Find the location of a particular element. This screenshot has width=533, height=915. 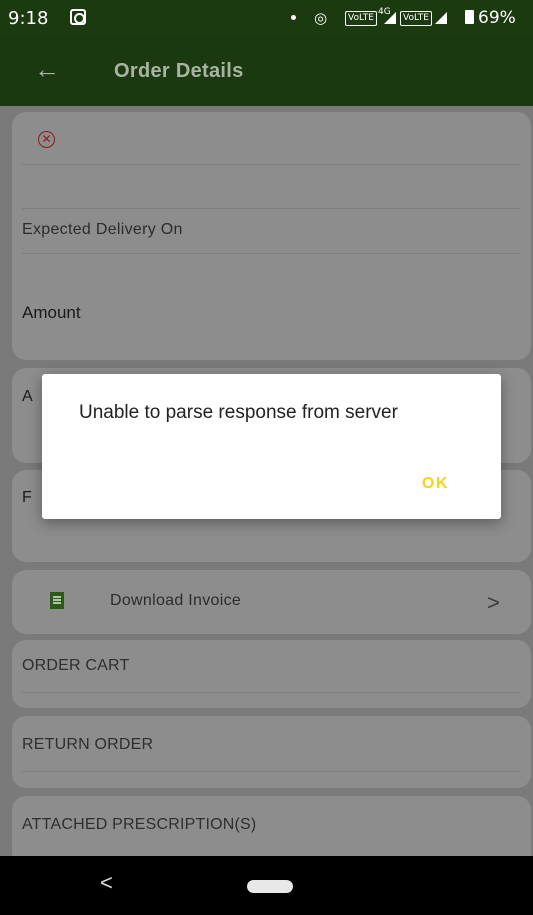

dialog-message: Unable to parse response from server is located at coordinates (238, 412).